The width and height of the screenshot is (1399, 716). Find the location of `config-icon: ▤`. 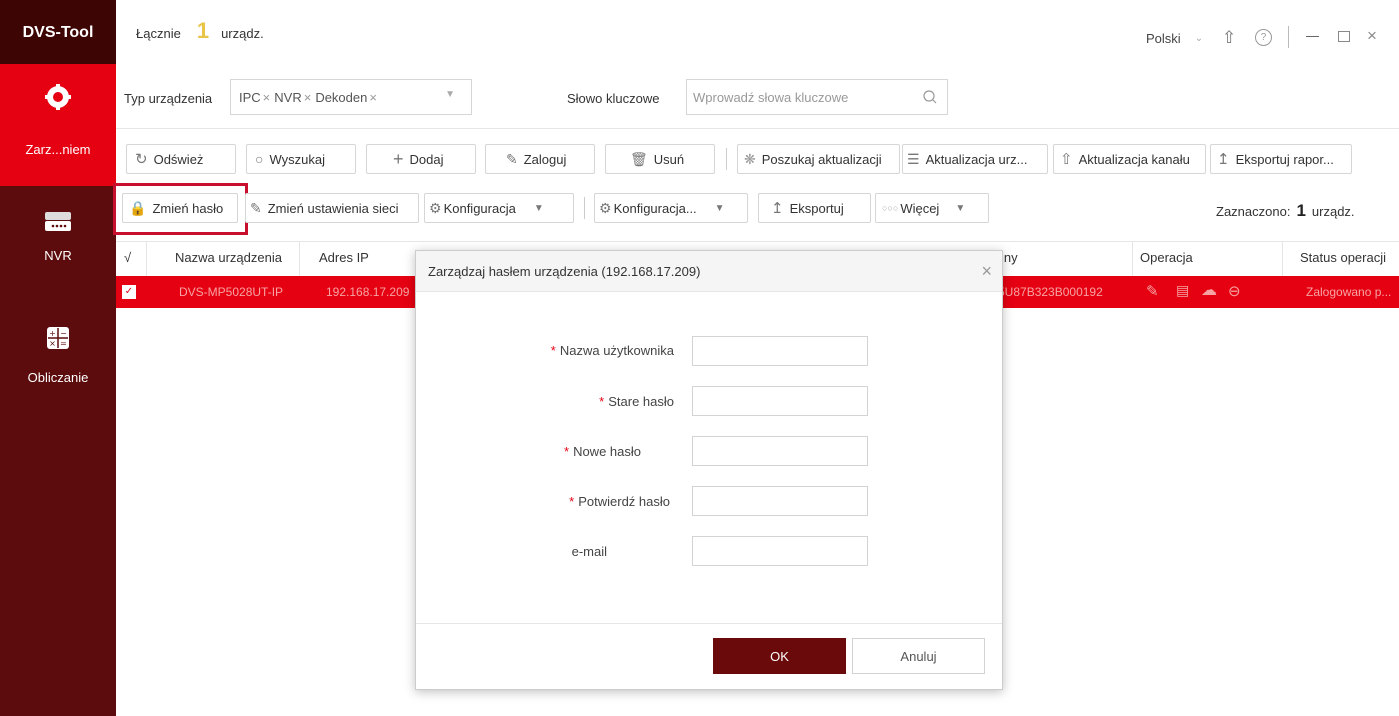

config-icon: ▤ is located at coordinates (1182, 290).